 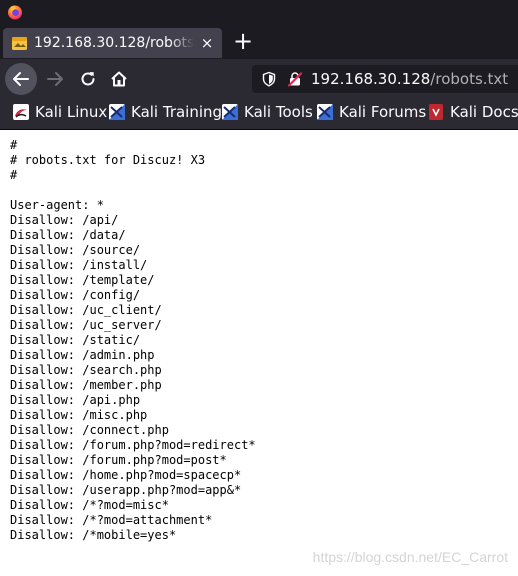 What do you see at coordinates (383, 112) in the screenshot?
I see `bookmark-label: Kali Forums` at bounding box center [383, 112].